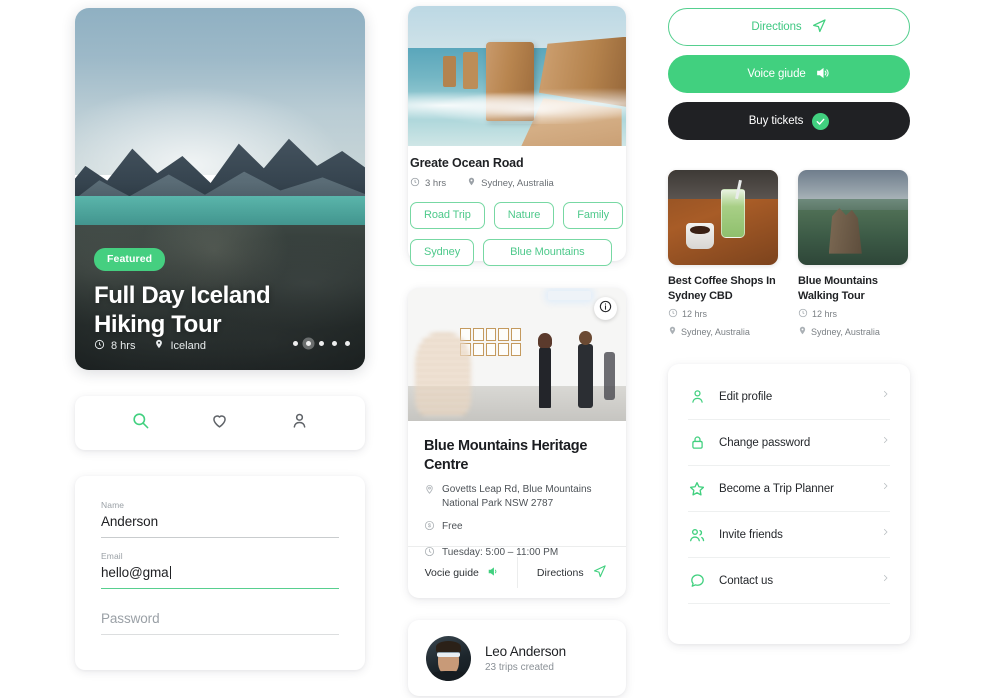 This screenshot has width=1000, height=698. I want to click on tag-family: Family, so click(593, 215).